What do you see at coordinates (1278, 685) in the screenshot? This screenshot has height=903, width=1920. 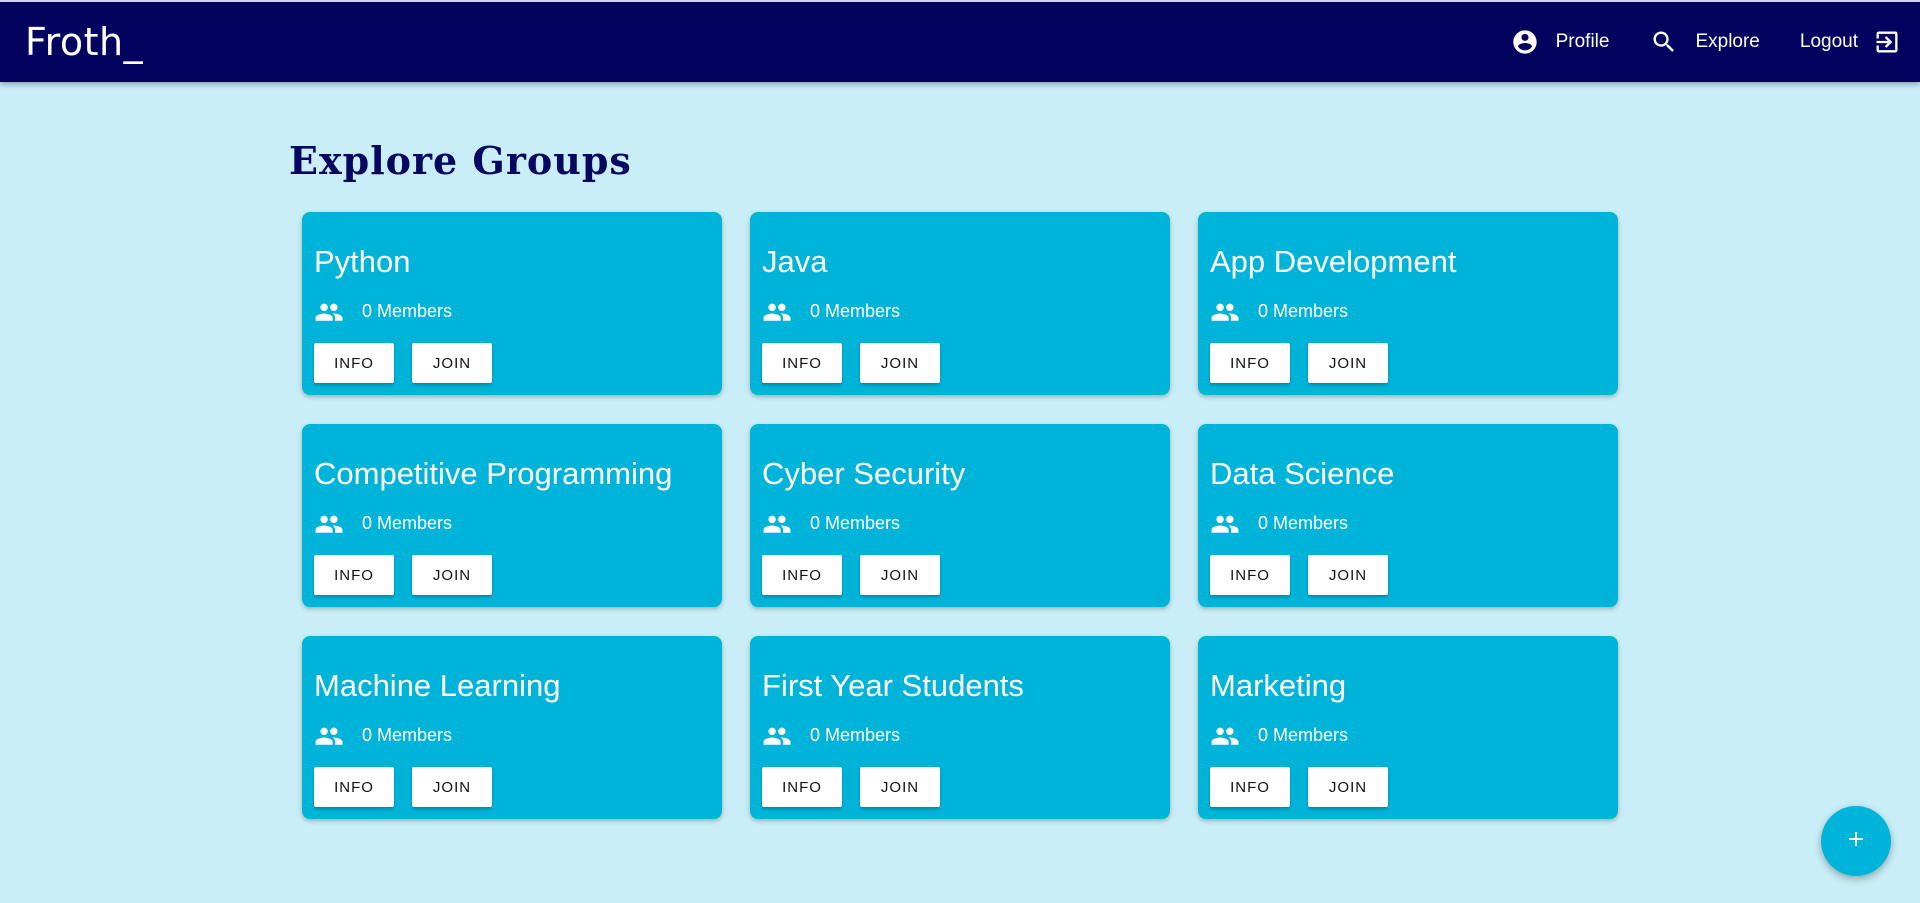 I see `group-name: Marketing` at bounding box center [1278, 685].